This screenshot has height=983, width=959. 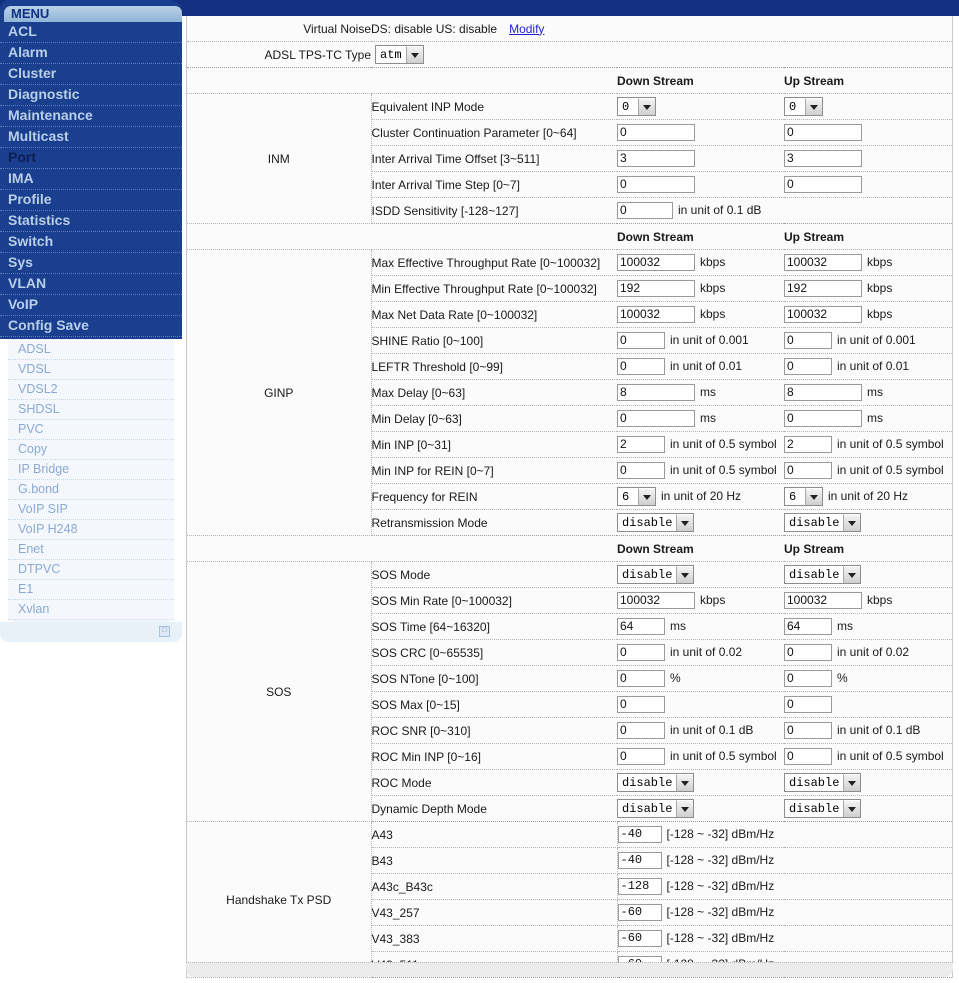 What do you see at coordinates (164, 631) in the screenshot?
I see `resize-handle-icon: □` at bounding box center [164, 631].